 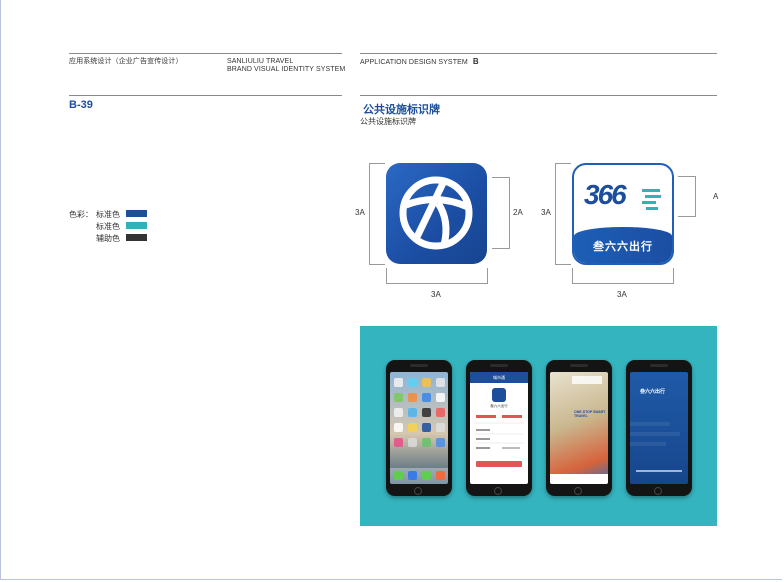 I want to click on phone-login-screen: 城市通 叁六六出行, so click(x=499, y=428).